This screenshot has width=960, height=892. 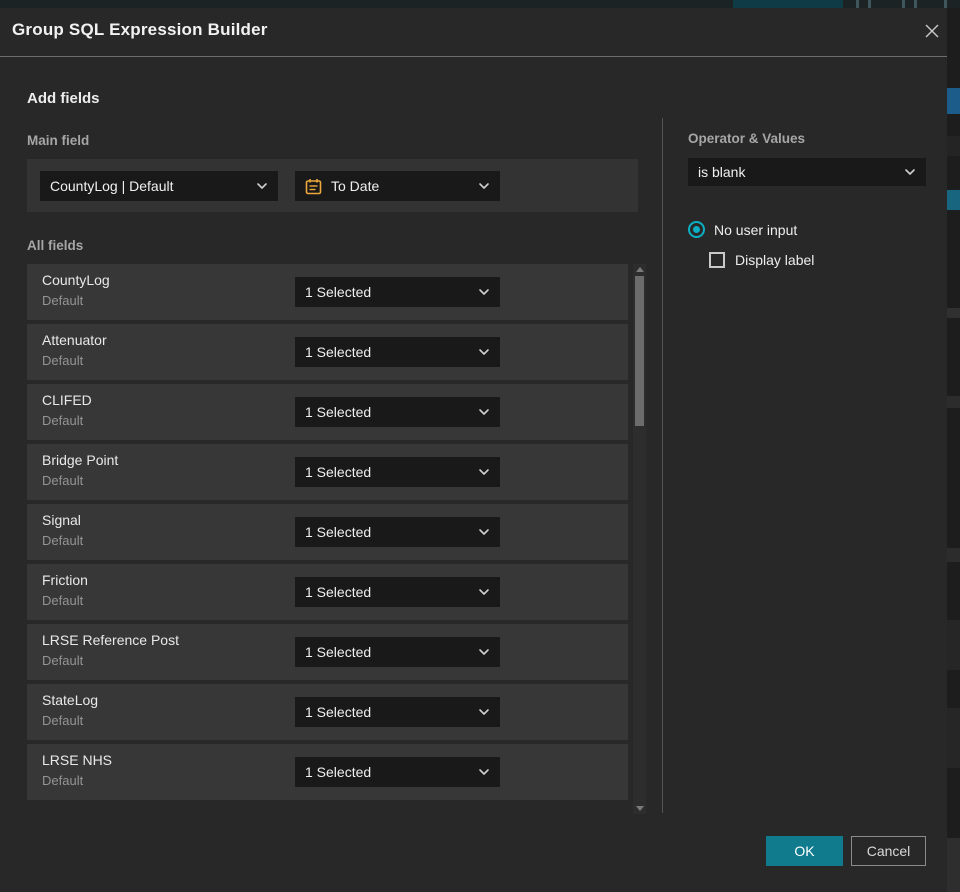 I want to click on main-field-panel: CountyLog | Default To Date, so click(x=332, y=185).